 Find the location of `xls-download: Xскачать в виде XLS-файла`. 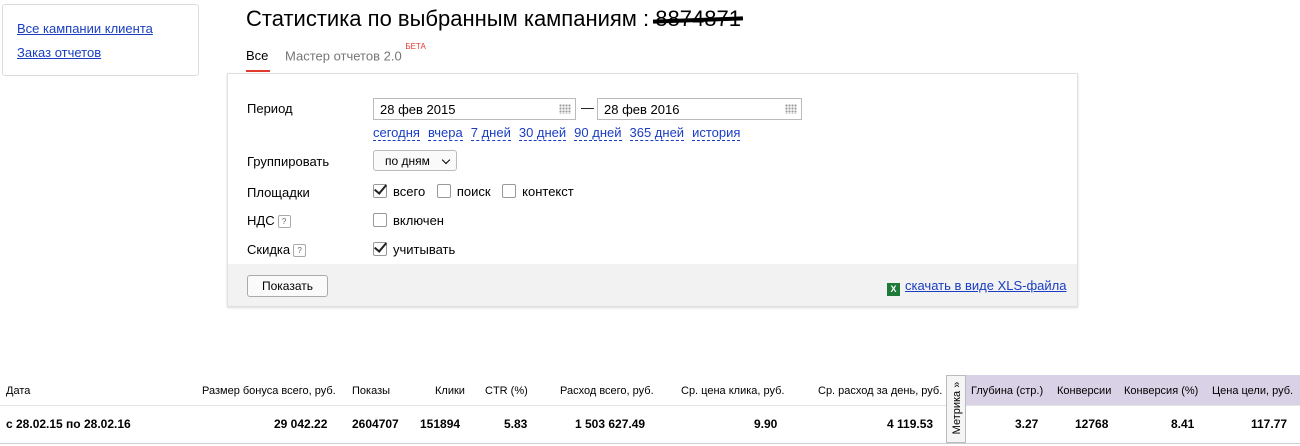

xls-download: Xскачать в виде XLS-файла is located at coordinates (977, 287).